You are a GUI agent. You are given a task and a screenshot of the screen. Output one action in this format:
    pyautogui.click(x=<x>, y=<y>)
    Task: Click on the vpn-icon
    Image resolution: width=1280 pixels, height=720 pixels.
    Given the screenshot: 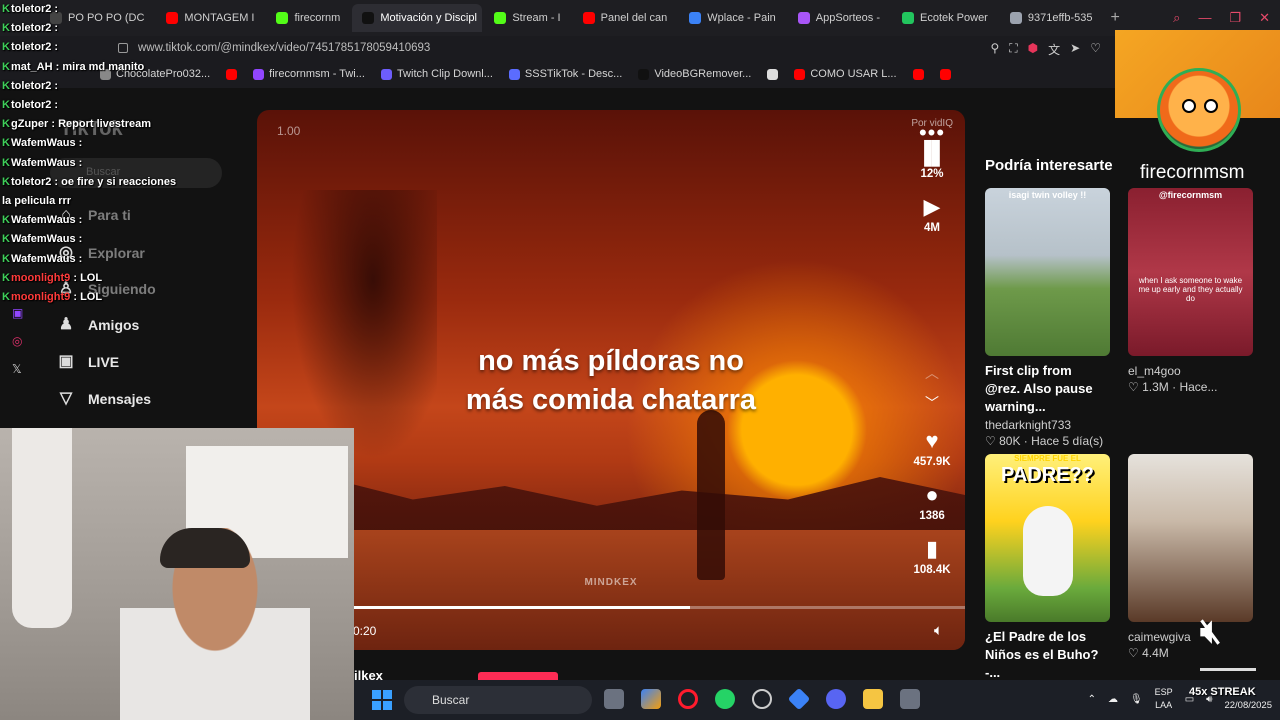 What is the action you would take?
    pyautogui.click(x=799, y=699)
    